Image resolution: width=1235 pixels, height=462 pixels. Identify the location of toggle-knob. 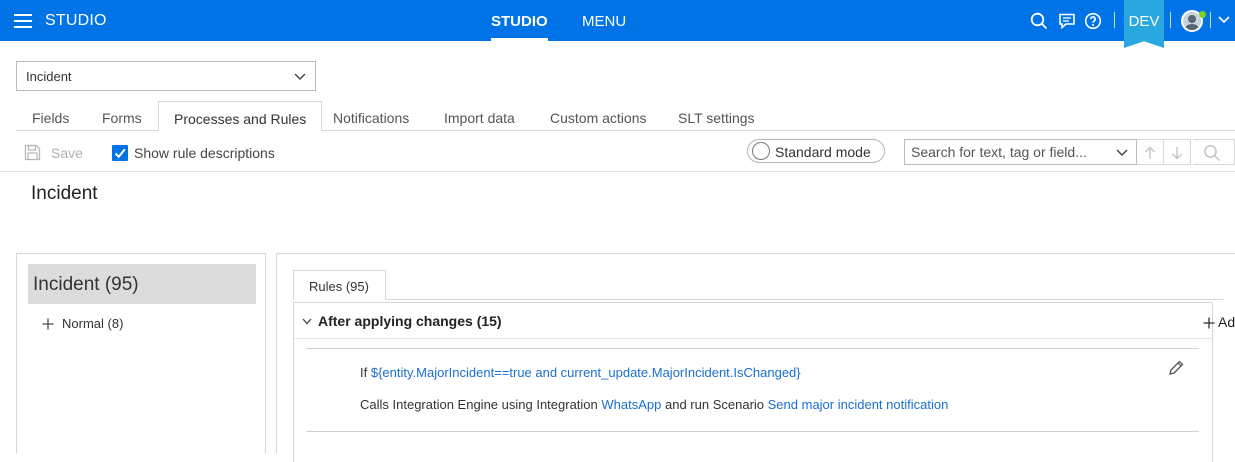
(761, 151).